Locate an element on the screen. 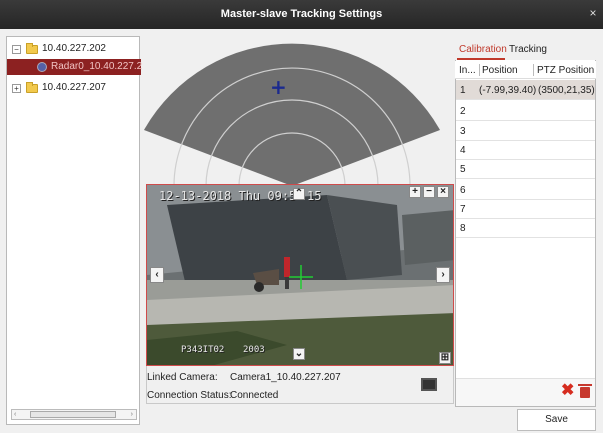  table-row: 1 (-7.99,39.40) (3500,21,35) is located at coordinates (525, 90).